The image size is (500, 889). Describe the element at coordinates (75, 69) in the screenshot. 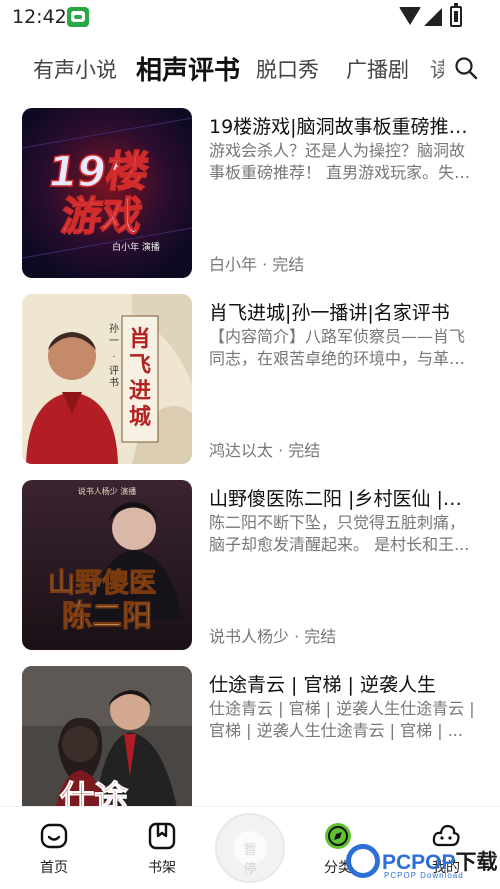

I see `tab-audio-novel: 有声小说` at that location.